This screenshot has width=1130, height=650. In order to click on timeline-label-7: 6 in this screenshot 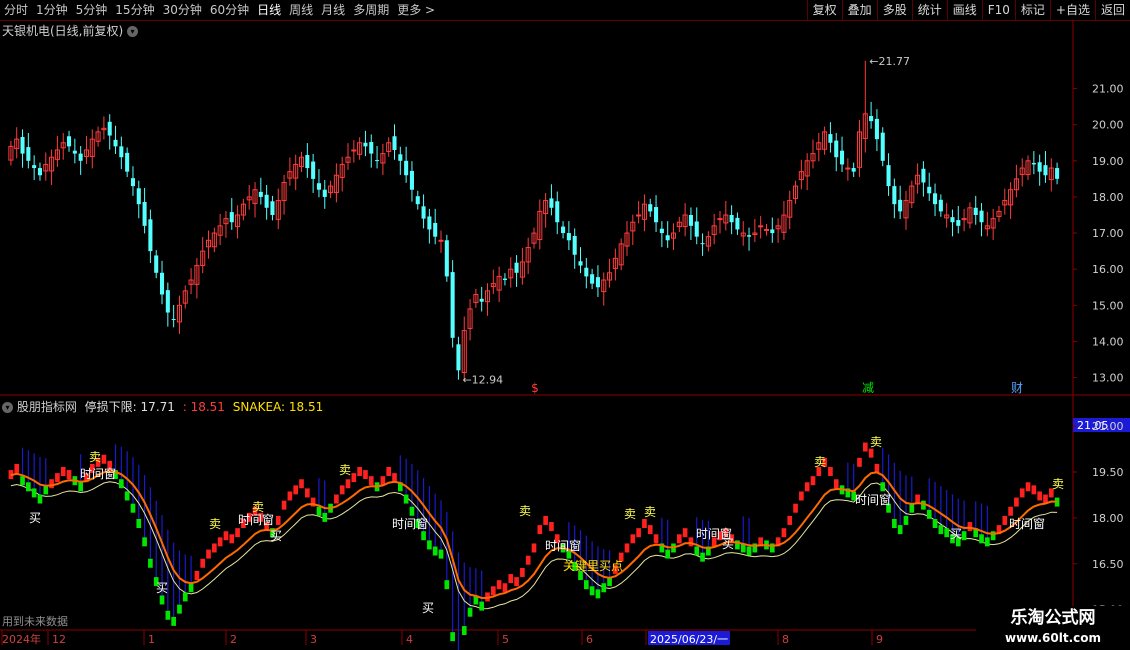, I will do `click(589, 639)`.